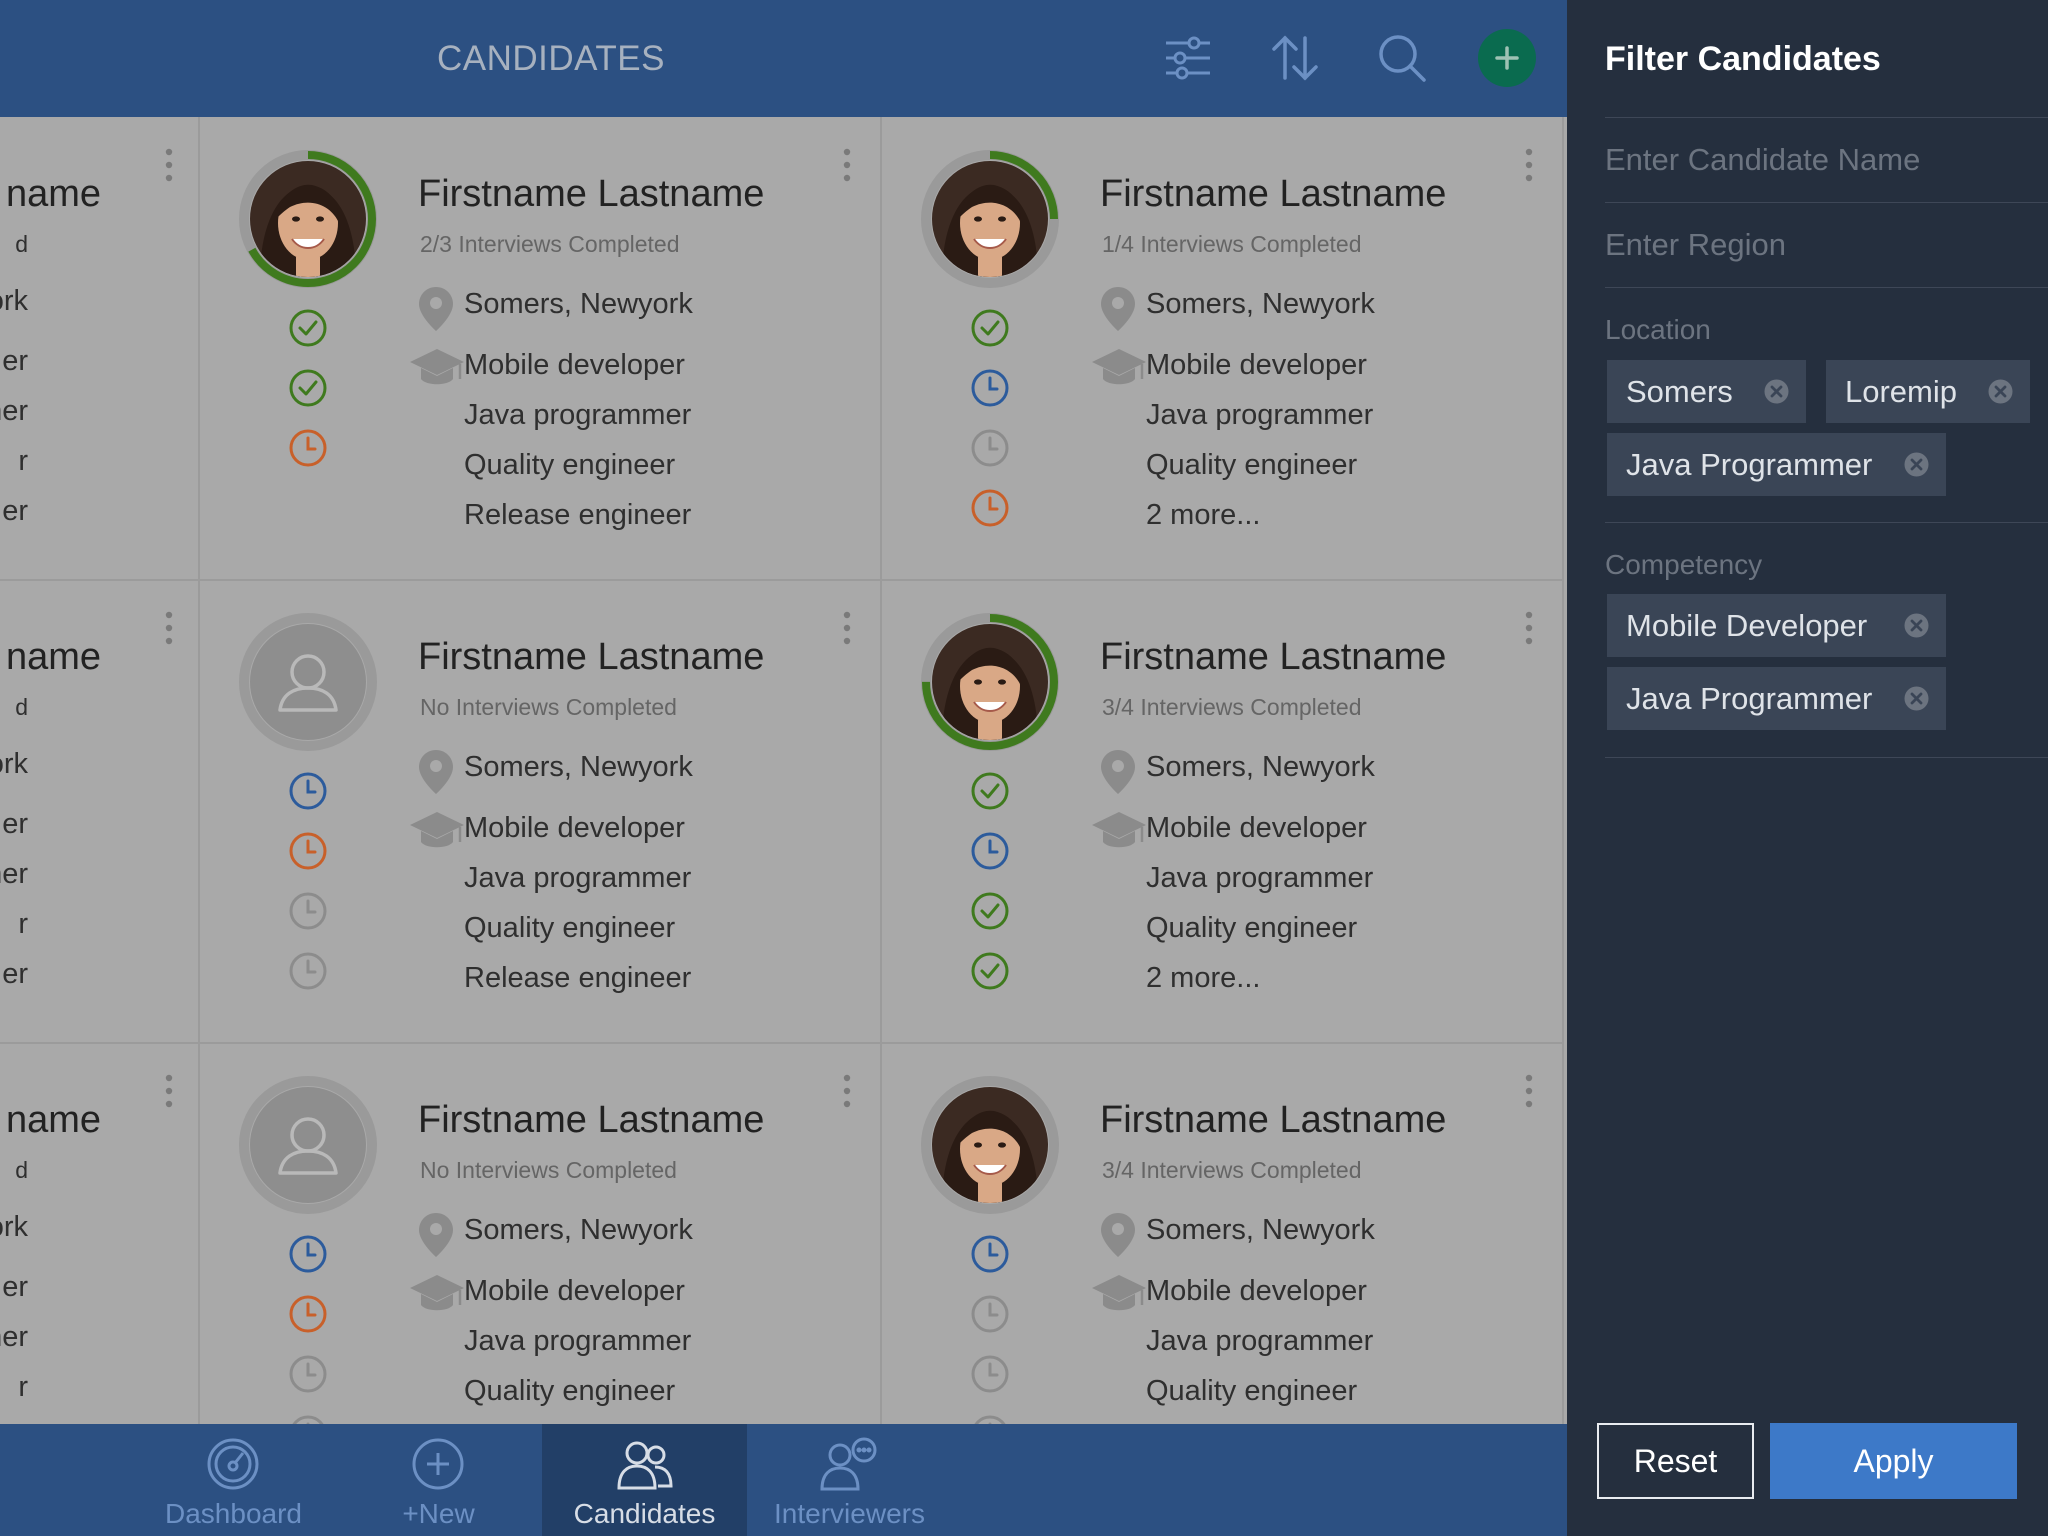 Image resolution: width=2048 pixels, height=1536 pixels. Describe the element at coordinates (1675, 1461) in the screenshot. I see `reset-button: Reset` at that location.